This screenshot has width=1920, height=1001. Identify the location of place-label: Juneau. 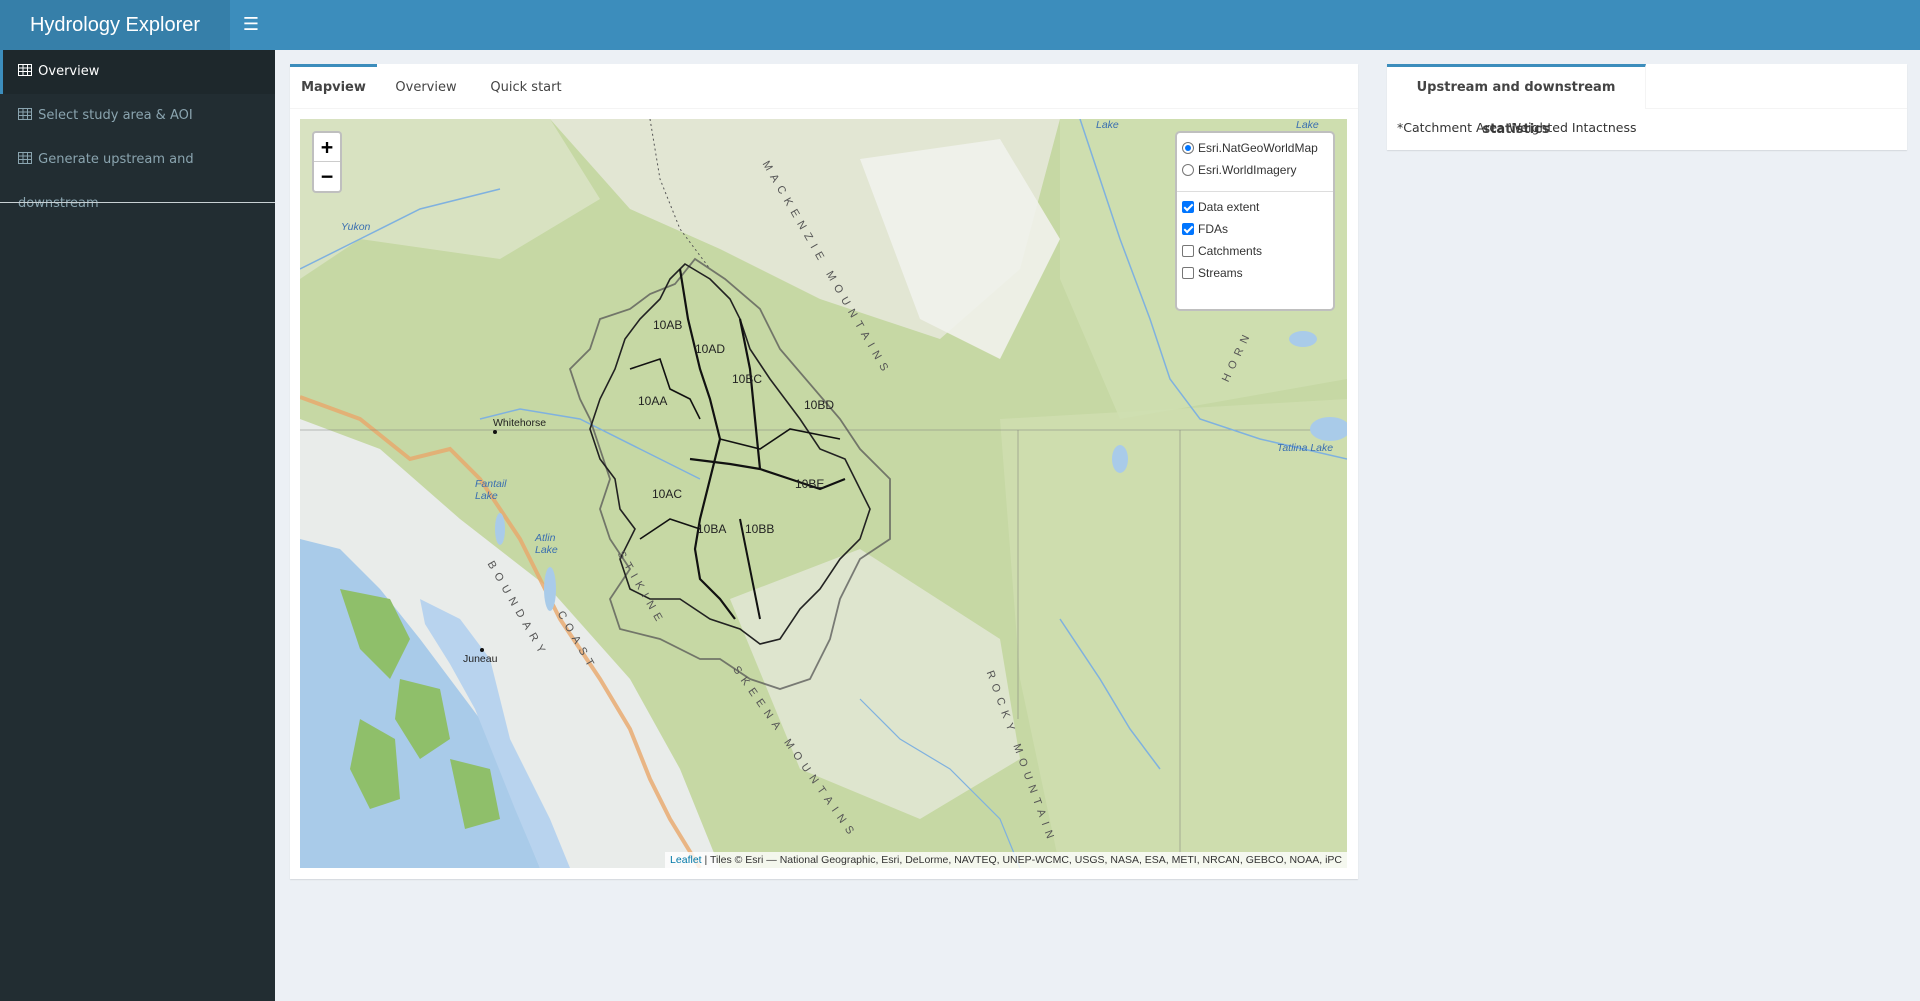
(480, 659).